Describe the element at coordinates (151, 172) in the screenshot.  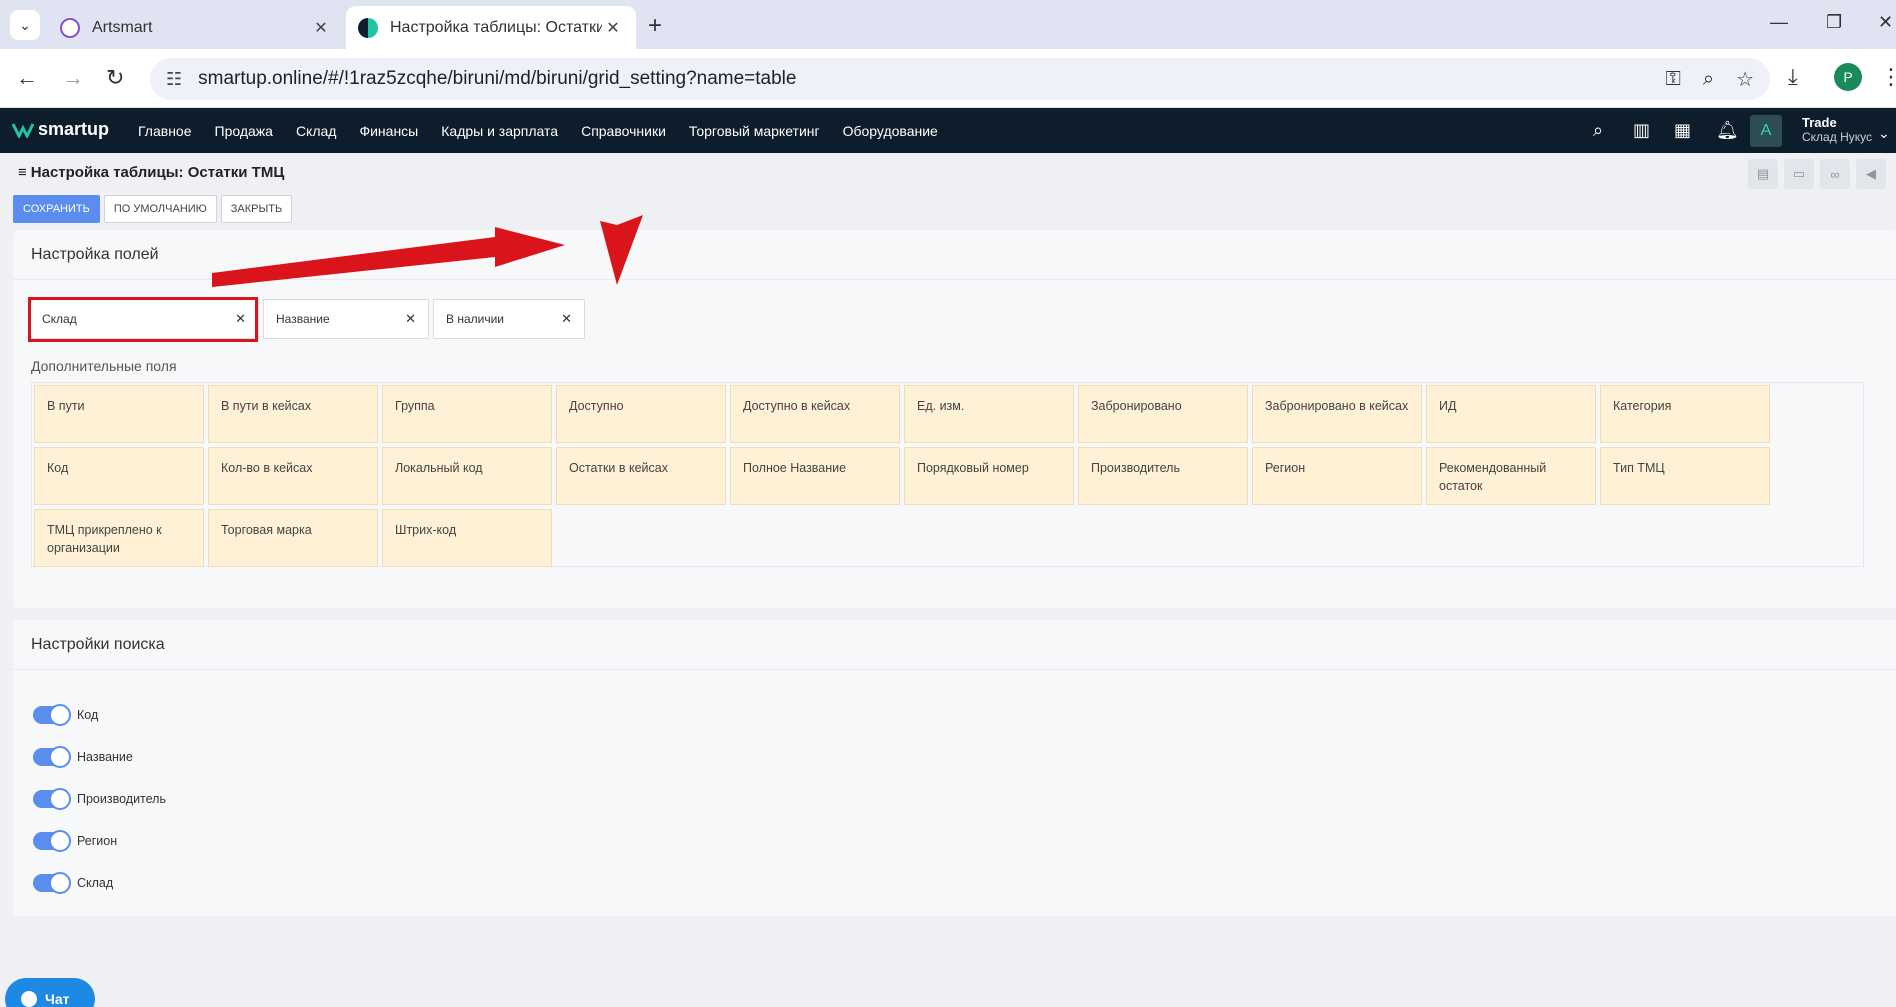
I see `page-title: ≡ Настройка таблицы: Остатки ТМЦ` at that location.